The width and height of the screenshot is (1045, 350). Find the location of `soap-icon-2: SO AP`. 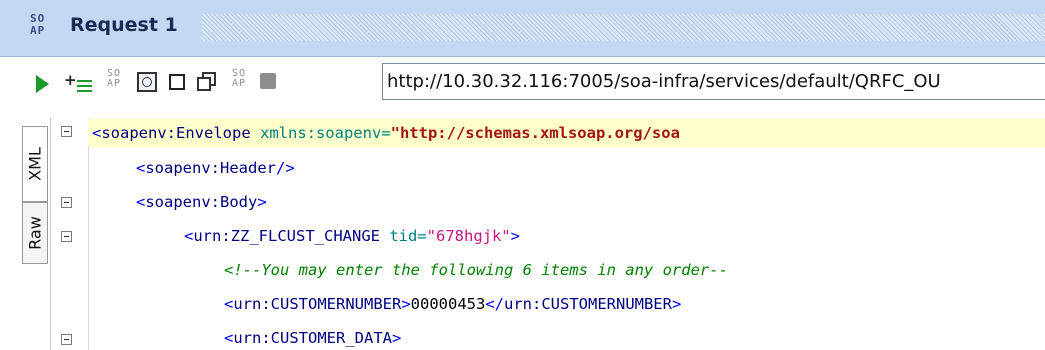

soap-icon-2: SO AP is located at coordinates (239, 79).